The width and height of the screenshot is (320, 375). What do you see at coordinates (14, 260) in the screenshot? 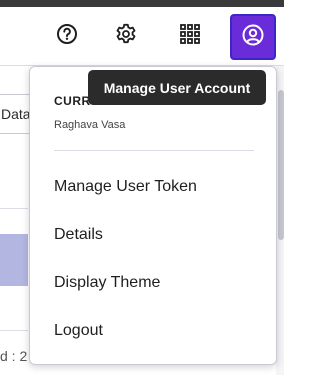
I see `selected-row` at bounding box center [14, 260].